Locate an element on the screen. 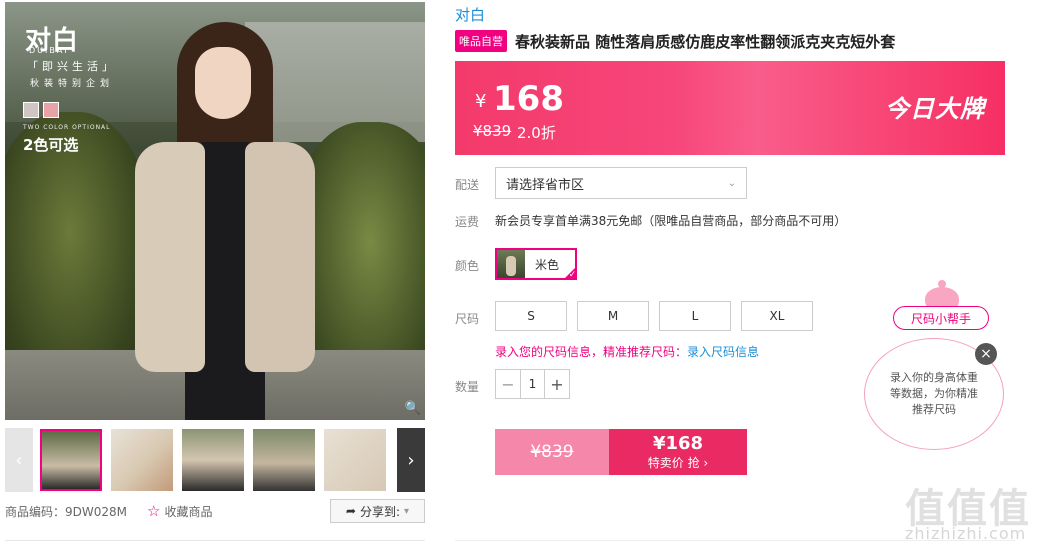 The height and width of the screenshot is (554, 1054). region-select: 请选择省市区 ⌄ is located at coordinates (621, 183).